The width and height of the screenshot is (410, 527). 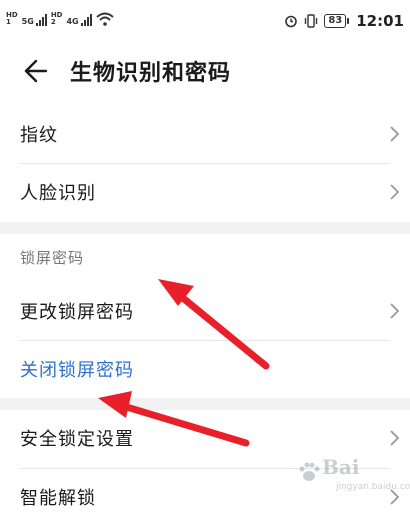 I want to click on sim1-sub-text: 1, so click(x=8, y=22).